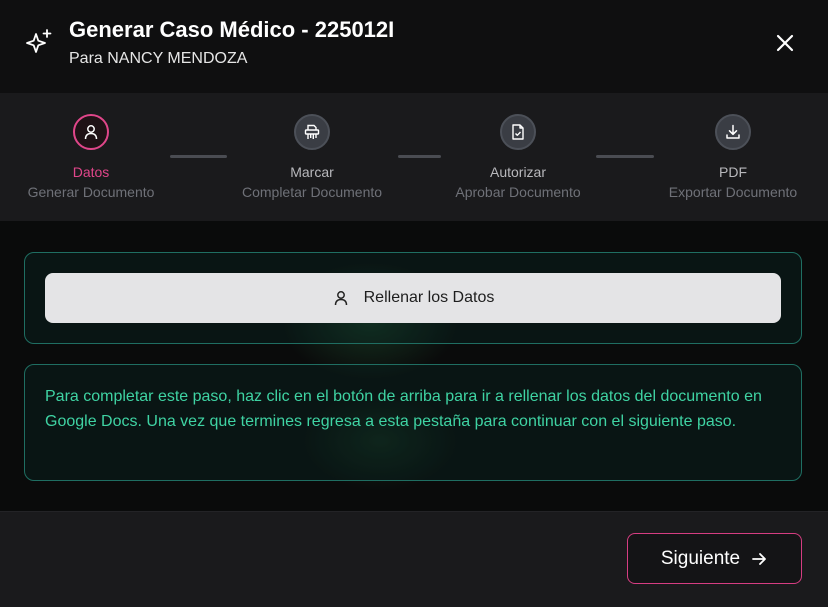 This screenshot has height=607, width=828. What do you see at coordinates (700, 558) in the screenshot?
I see `next-label: Siguiente` at bounding box center [700, 558].